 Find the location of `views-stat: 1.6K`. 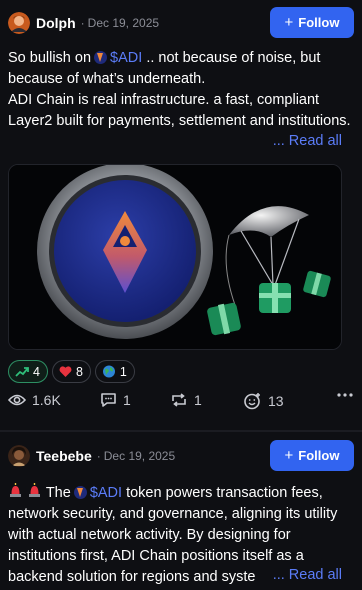

views-stat: 1.6K is located at coordinates (34, 400).